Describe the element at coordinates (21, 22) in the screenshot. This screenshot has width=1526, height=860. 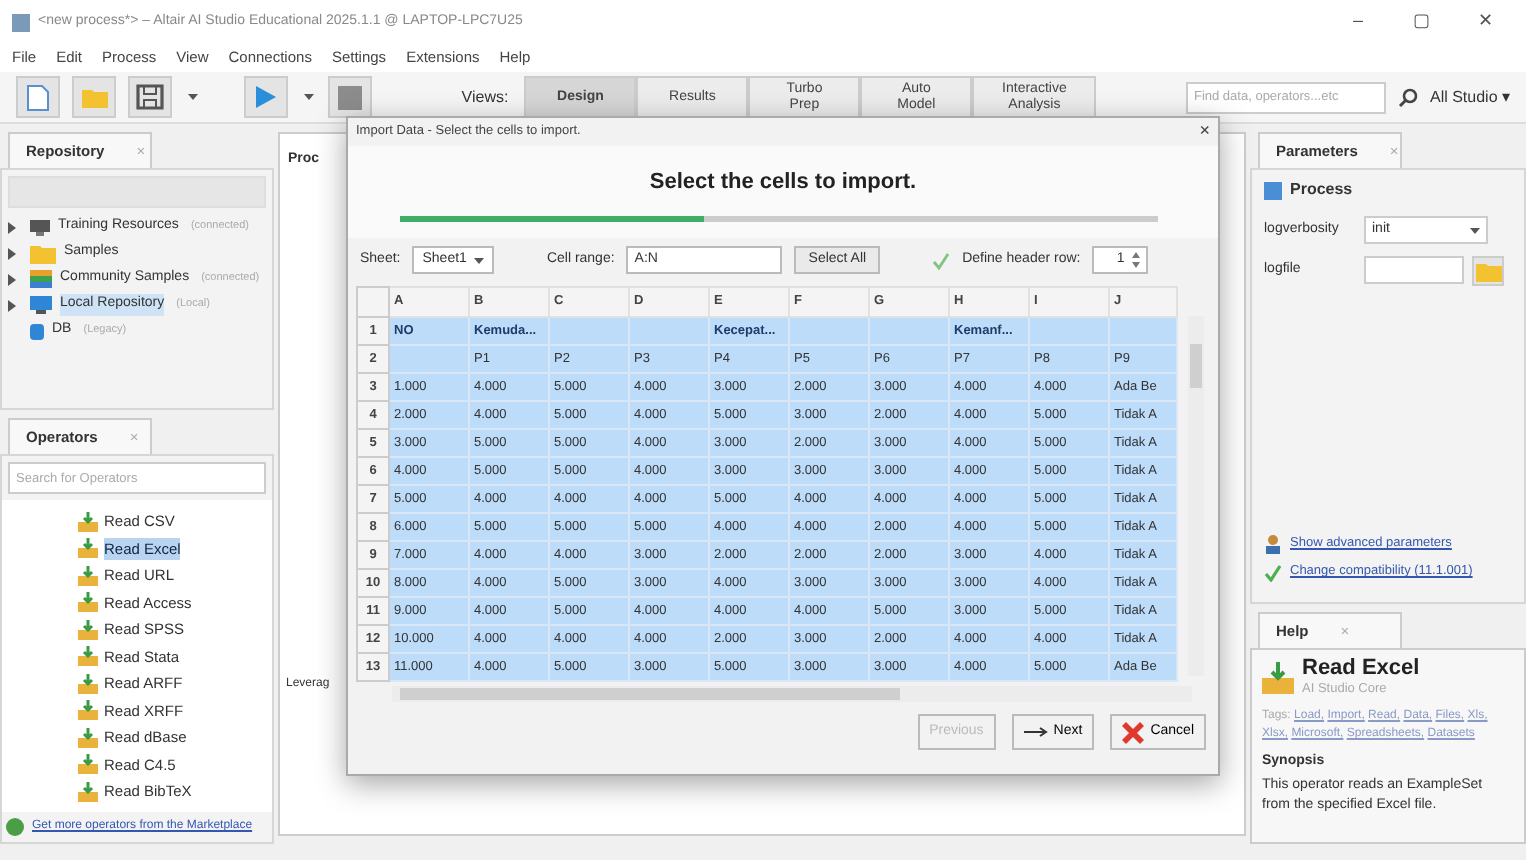
I see `app-icon` at that location.